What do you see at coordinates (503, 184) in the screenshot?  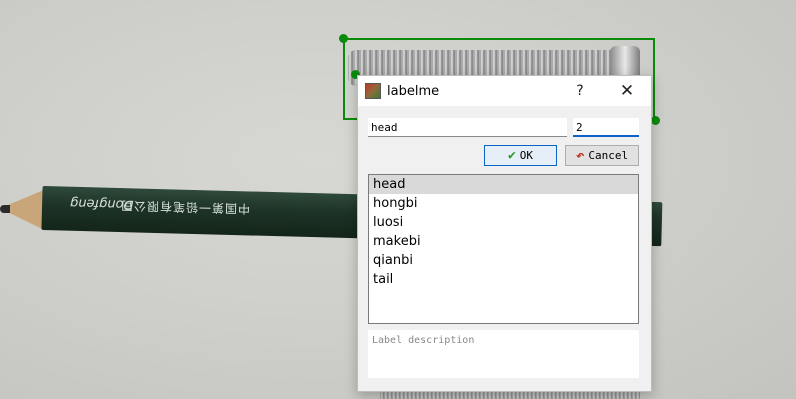 I see `list-item-head: head` at bounding box center [503, 184].